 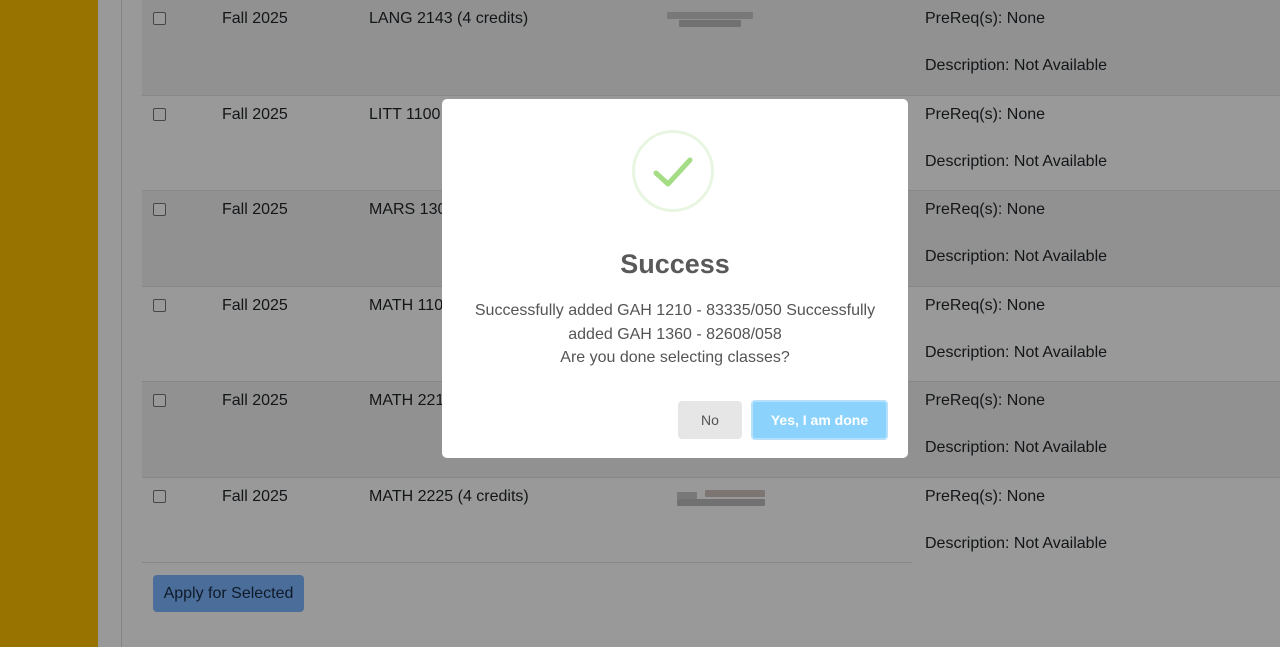 What do you see at coordinates (710, 420) in the screenshot?
I see `no-button: No` at bounding box center [710, 420].